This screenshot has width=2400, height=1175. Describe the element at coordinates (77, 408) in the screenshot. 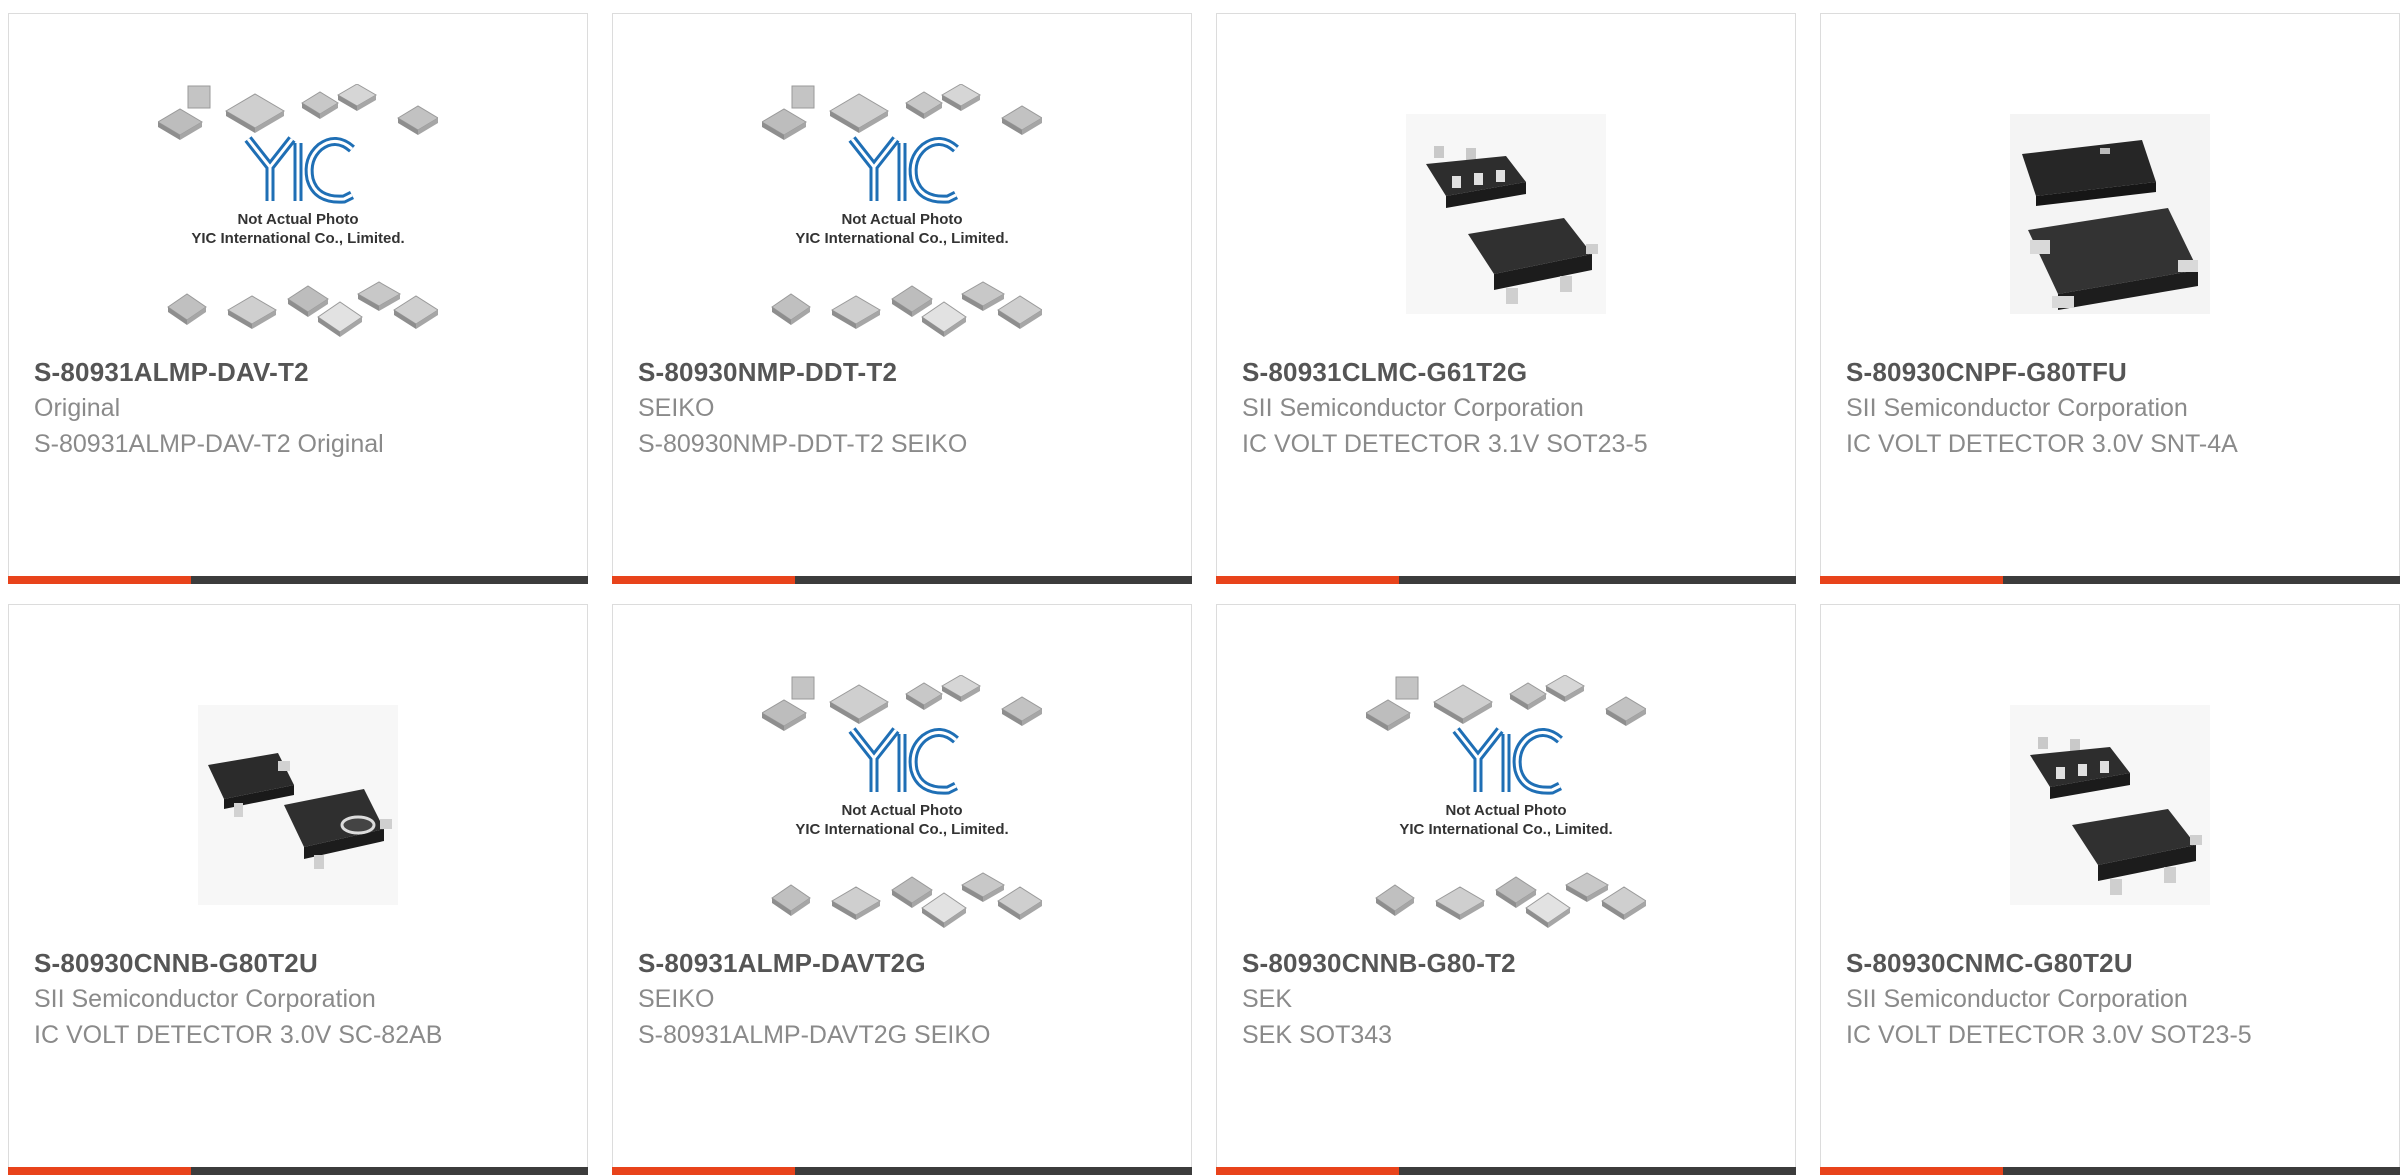

I see `manufacturer: Original` at that location.